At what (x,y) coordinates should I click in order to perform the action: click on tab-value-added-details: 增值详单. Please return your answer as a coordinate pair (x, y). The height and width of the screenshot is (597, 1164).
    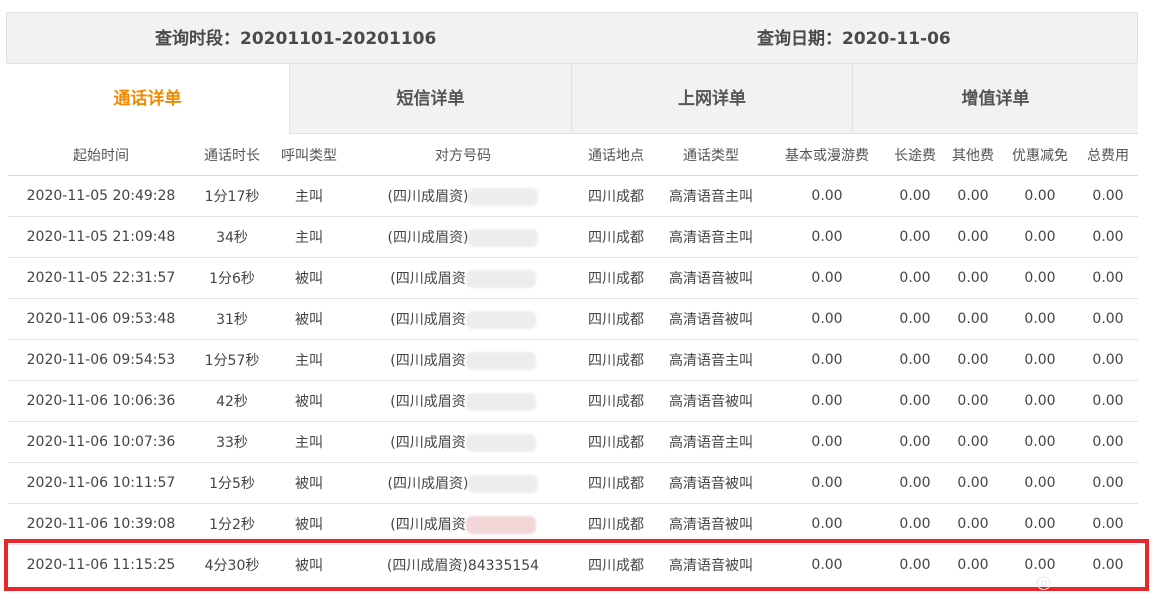
    Looking at the image, I should click on (995, 99).